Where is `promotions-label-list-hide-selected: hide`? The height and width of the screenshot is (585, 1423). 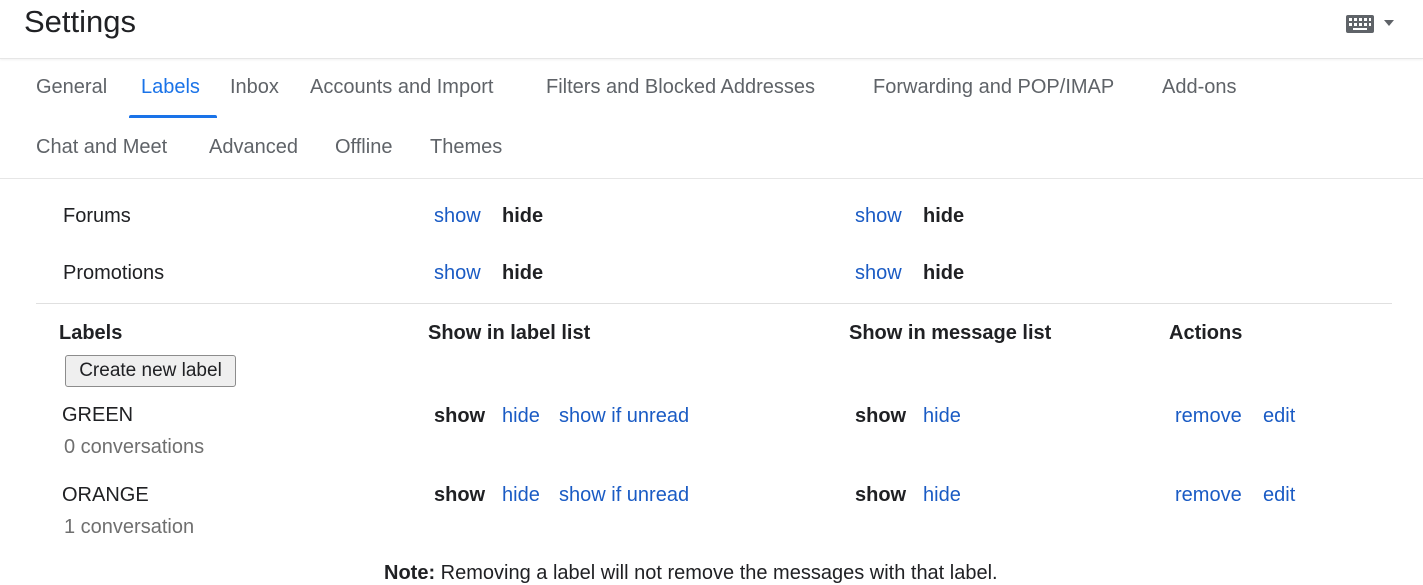
promotions-label-list-hide-selected: hide is located at coordinates (523, 273).